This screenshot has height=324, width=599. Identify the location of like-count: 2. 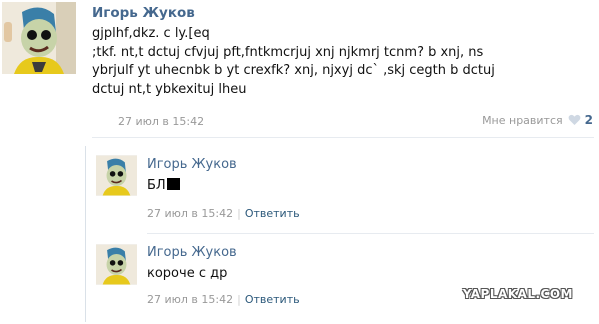
(588, 120).